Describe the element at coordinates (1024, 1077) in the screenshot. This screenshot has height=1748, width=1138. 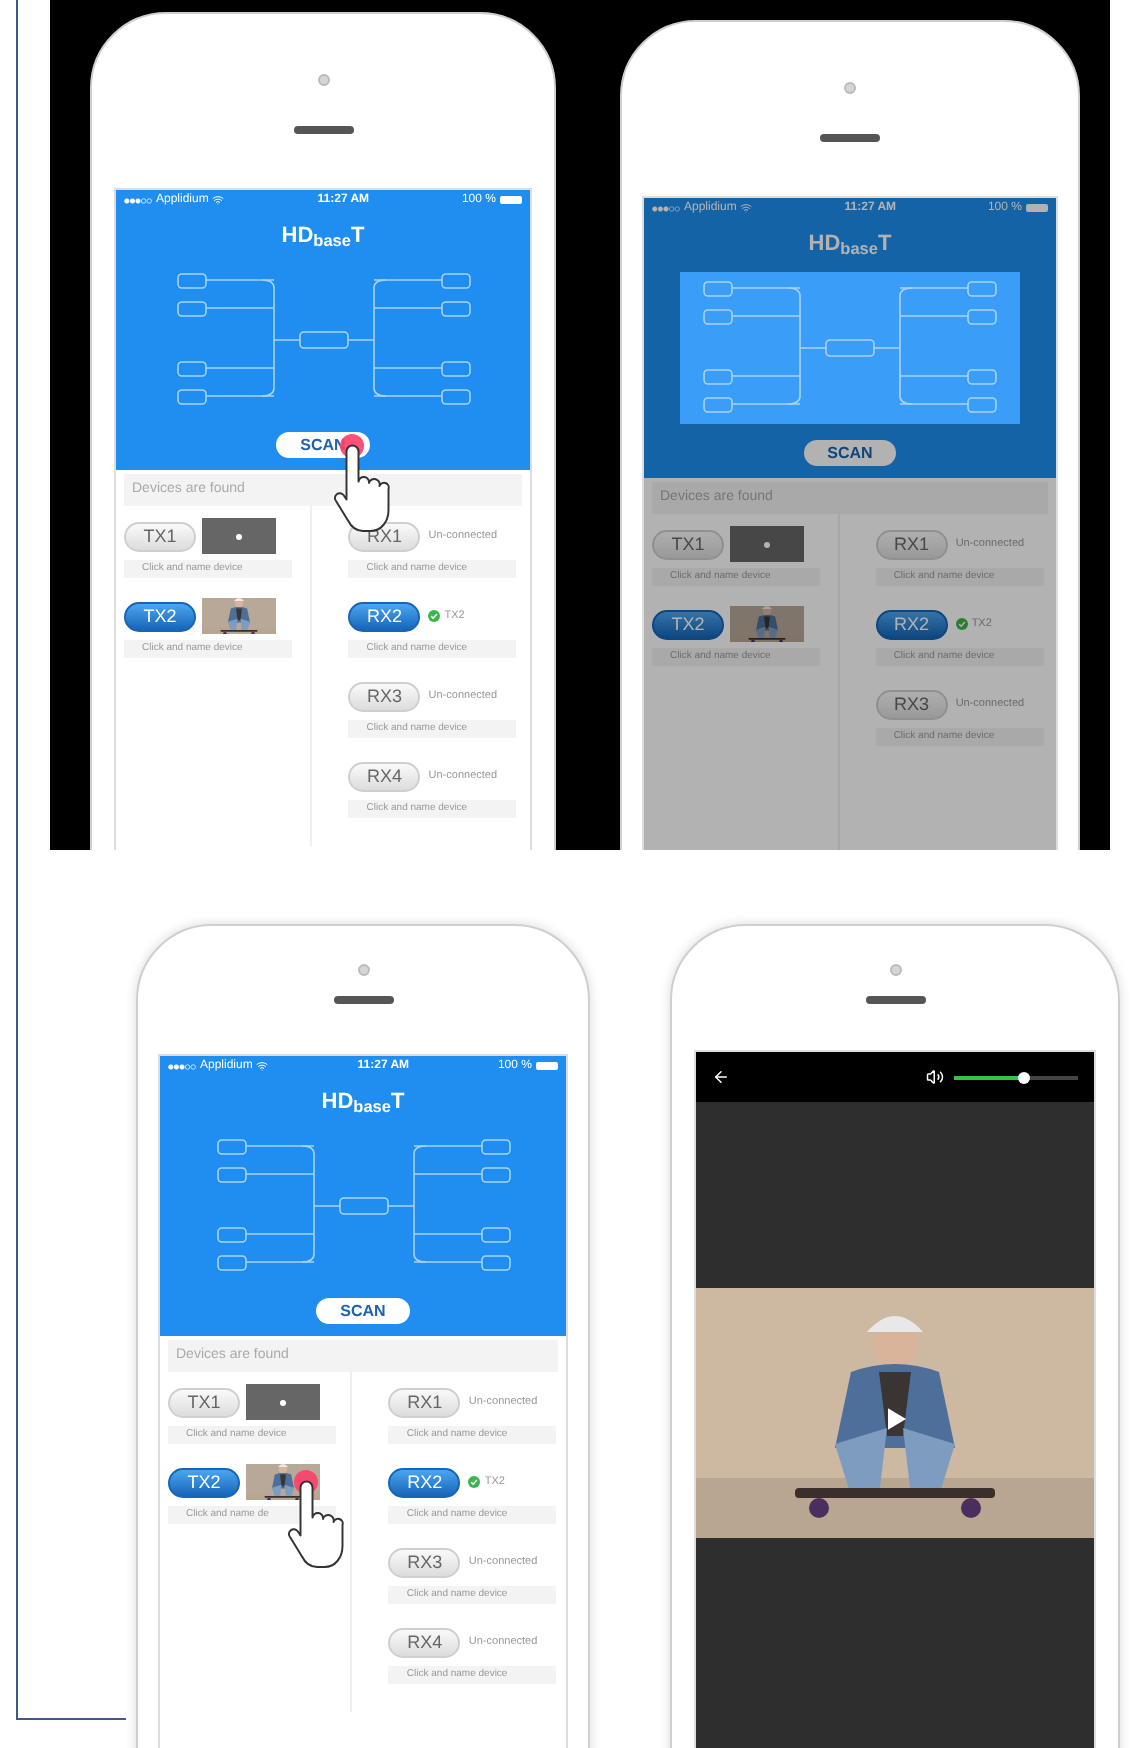
I see `slider-thumb` at that location.